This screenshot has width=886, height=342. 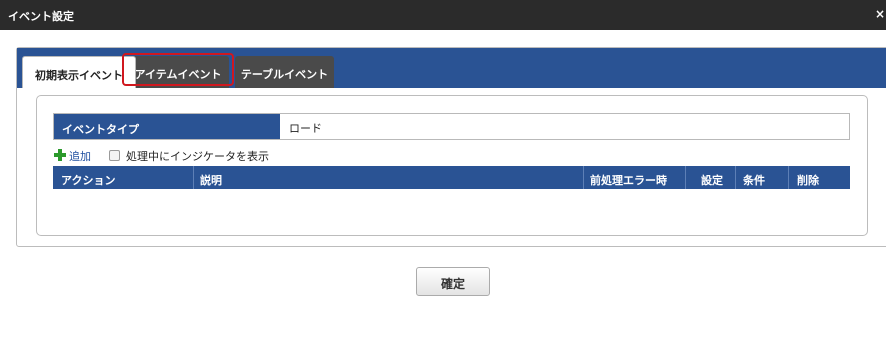 What do you see at coordinates (451, 68) in the screenshot?
I see `tab-bar: アイテムイベント テーブルイベント 初期表示イベント` at bounding box center [451, 68].